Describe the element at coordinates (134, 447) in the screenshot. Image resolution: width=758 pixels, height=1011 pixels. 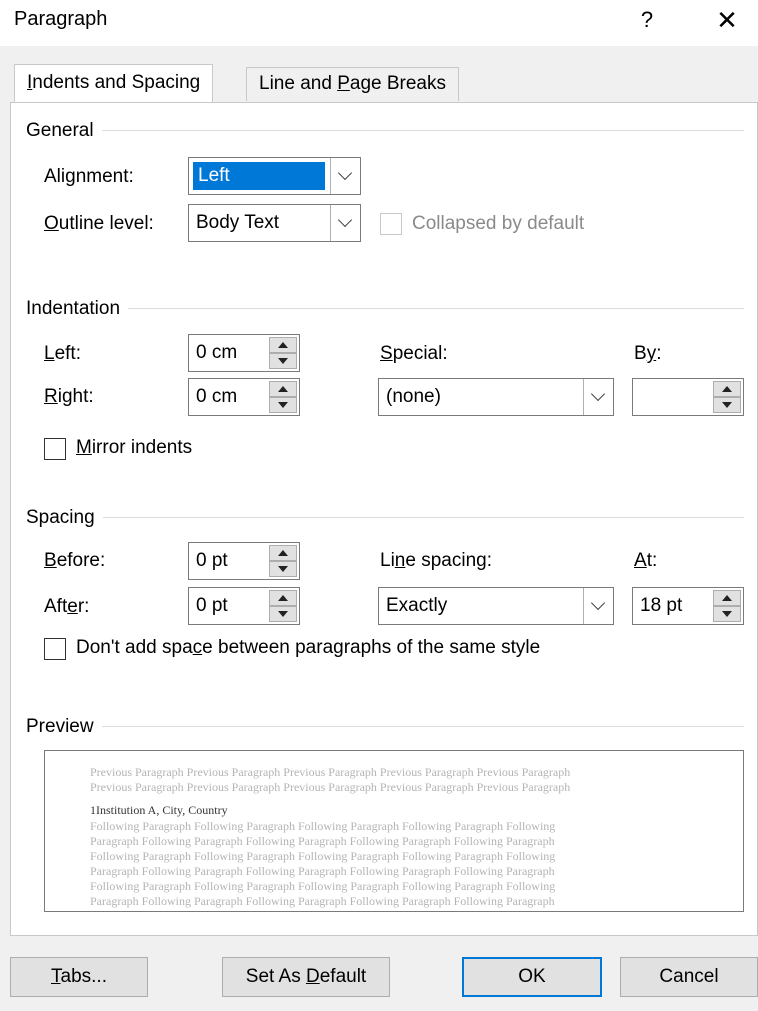
I see `mirror-indents-label: Mirror indents` at that location.